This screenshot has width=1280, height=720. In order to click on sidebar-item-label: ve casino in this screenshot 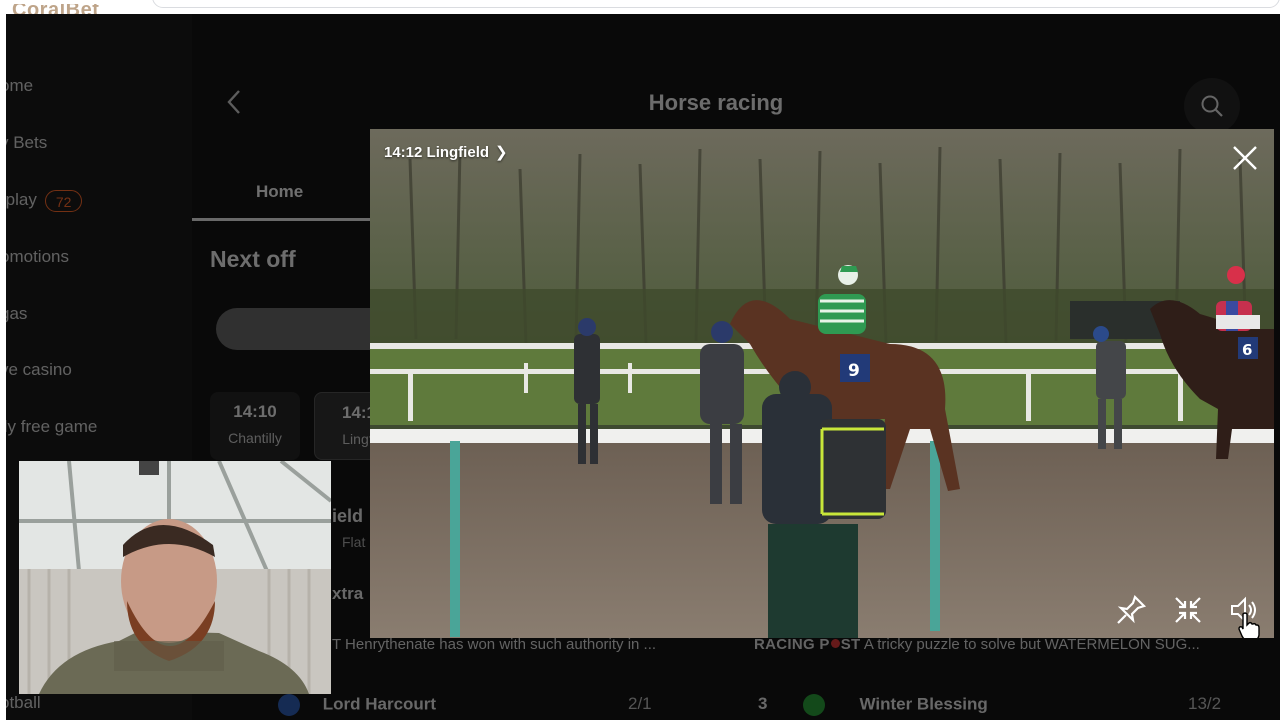, I will do `click(39, 369)`.